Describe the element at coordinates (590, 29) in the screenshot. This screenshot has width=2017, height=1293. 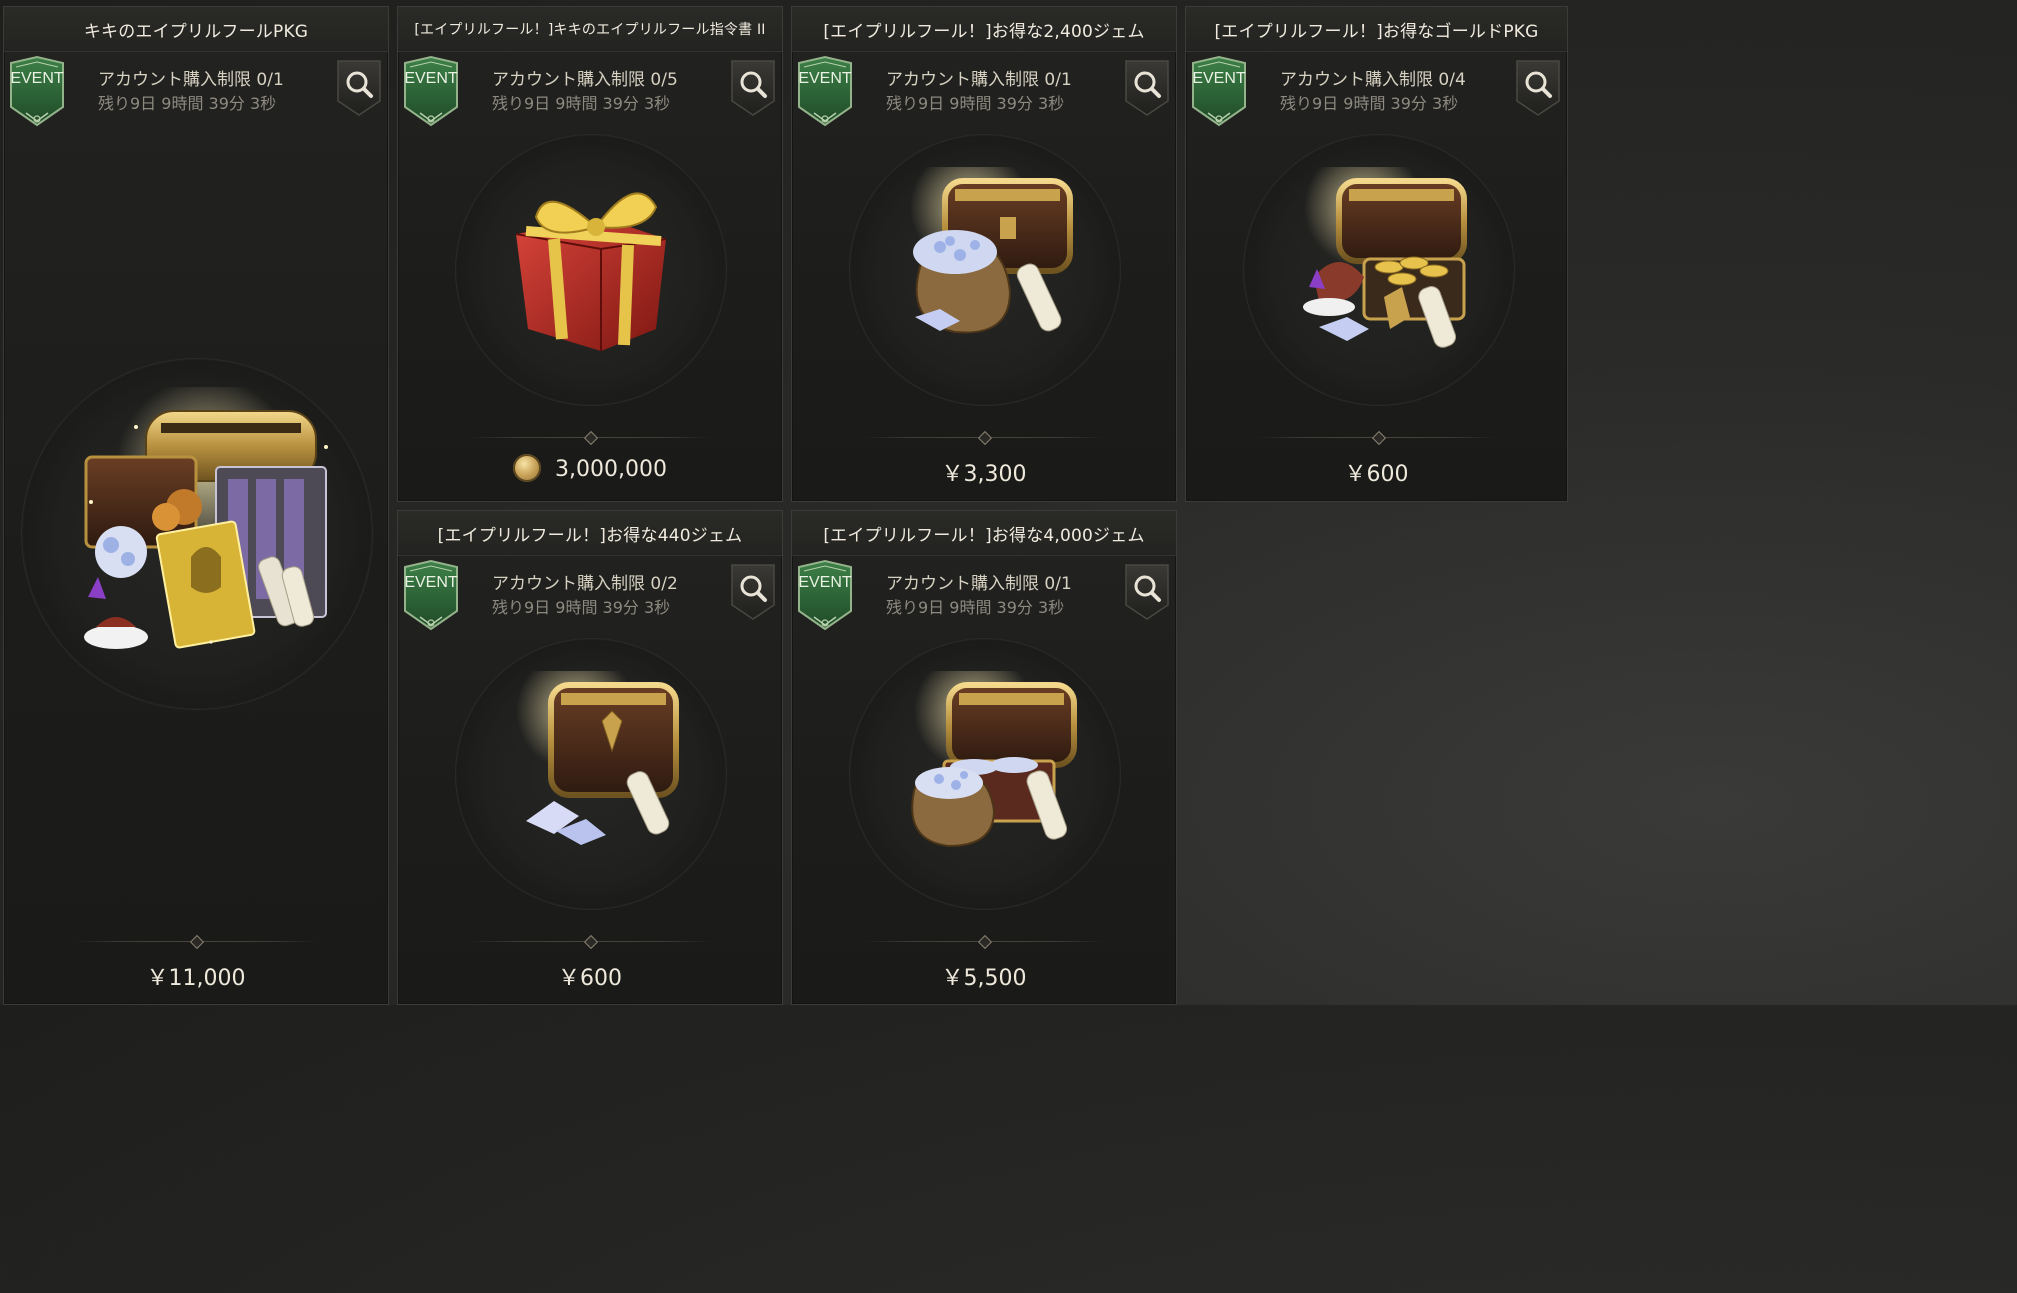
I see `product-title: [エイプリルフール！]キキのエイプリルフール指令書 II` at that location.